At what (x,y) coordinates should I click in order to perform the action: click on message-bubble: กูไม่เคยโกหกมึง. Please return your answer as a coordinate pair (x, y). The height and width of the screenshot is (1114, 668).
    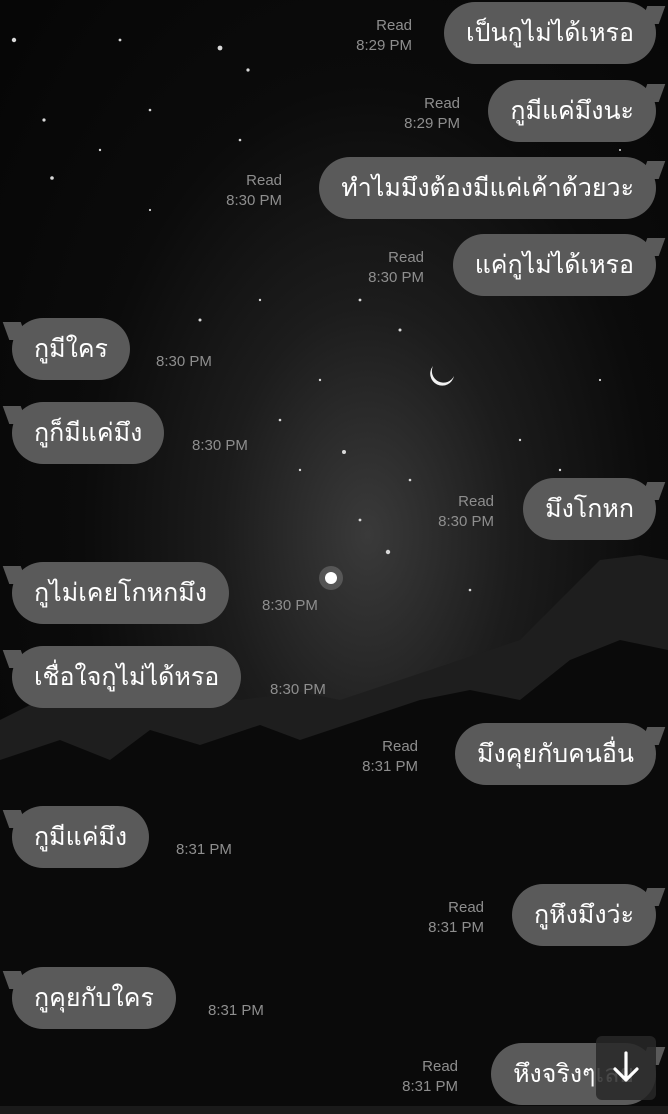
    Looking at the image, I should click on (120, 593).